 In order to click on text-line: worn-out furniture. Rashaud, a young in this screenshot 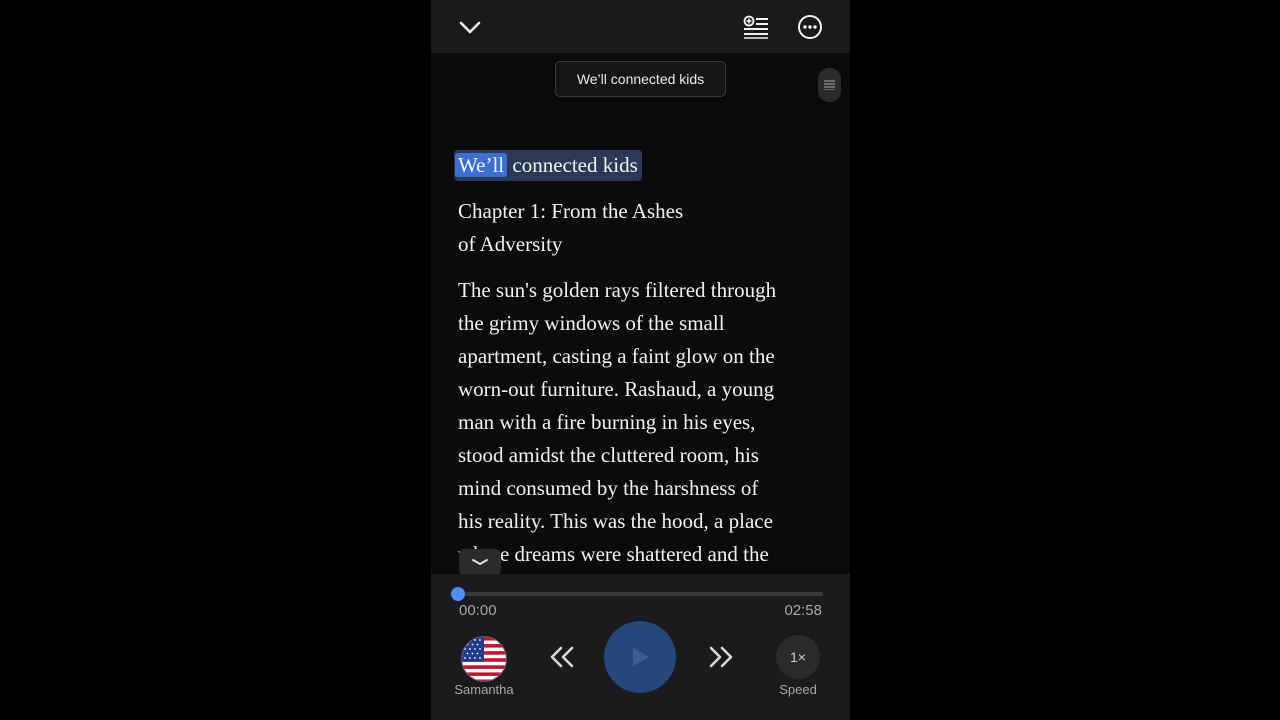, I will do `click(616, 389)`.